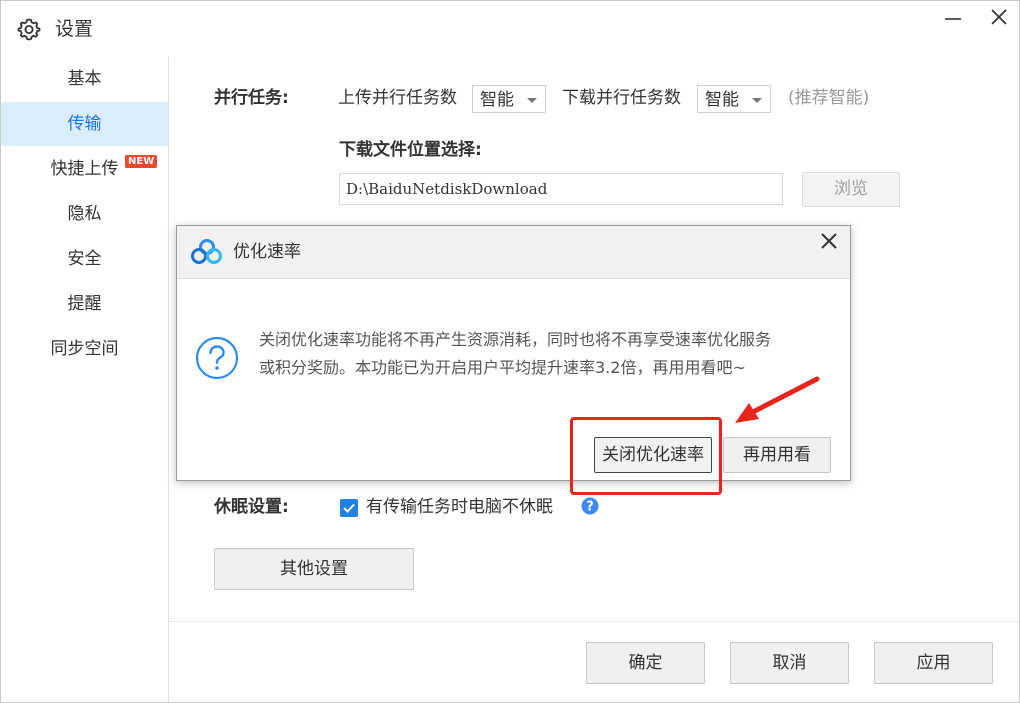 This screenshot has width=1020, height=703. What do you see at coordinates (29, 29) in the screenshot?
I see `gear-icon` at bounding box center [29, 29].